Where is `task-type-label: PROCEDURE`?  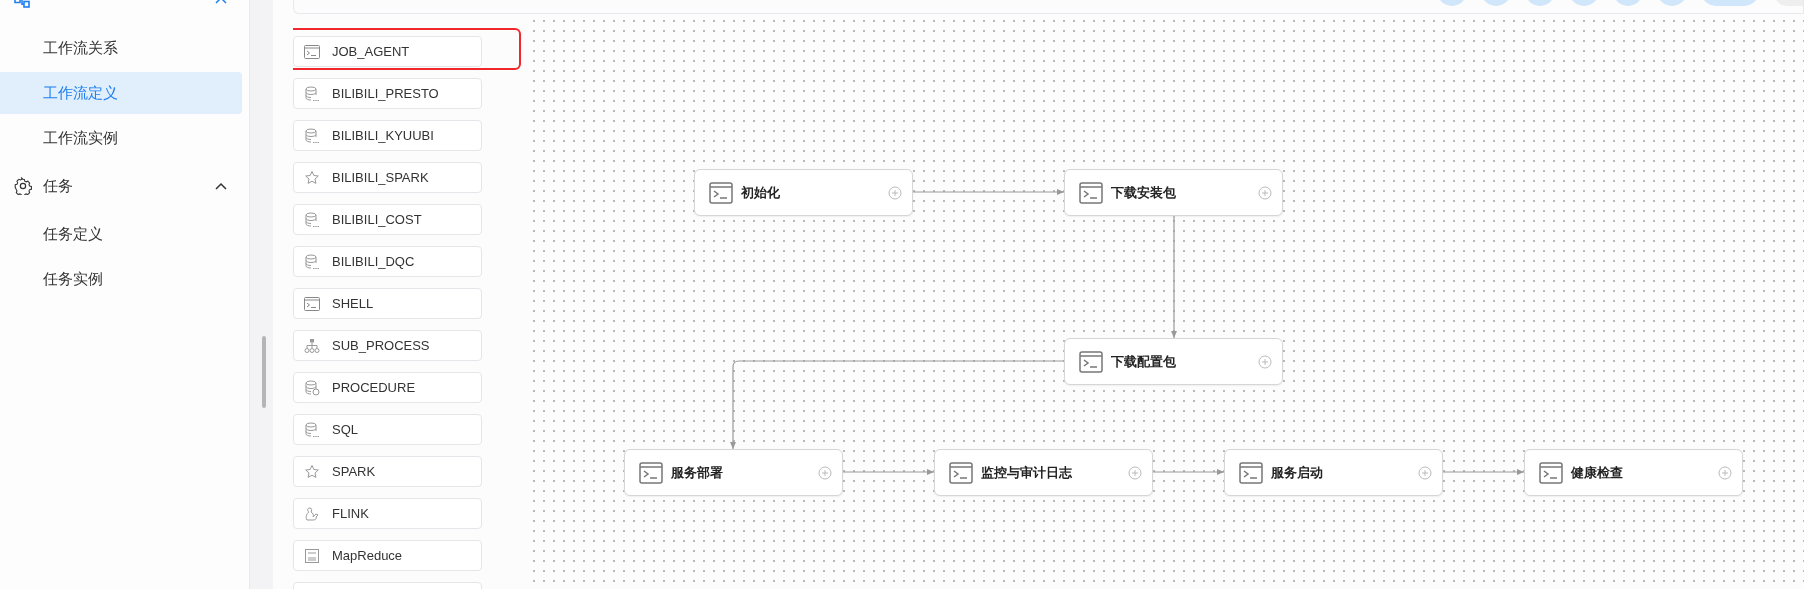 task-type-label: PROCEDURE is located at coordinates (374, 387).